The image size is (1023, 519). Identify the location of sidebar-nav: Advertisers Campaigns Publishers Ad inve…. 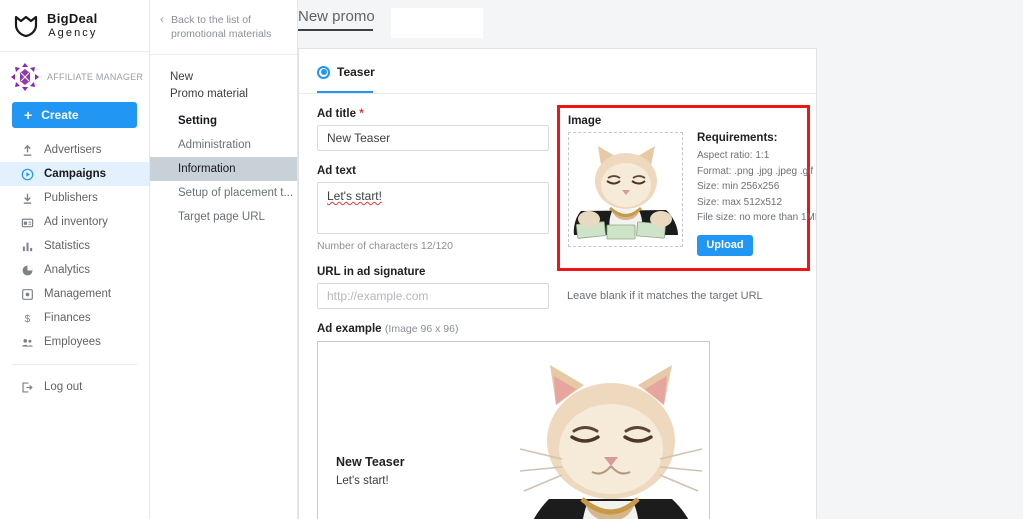
(74, 268).